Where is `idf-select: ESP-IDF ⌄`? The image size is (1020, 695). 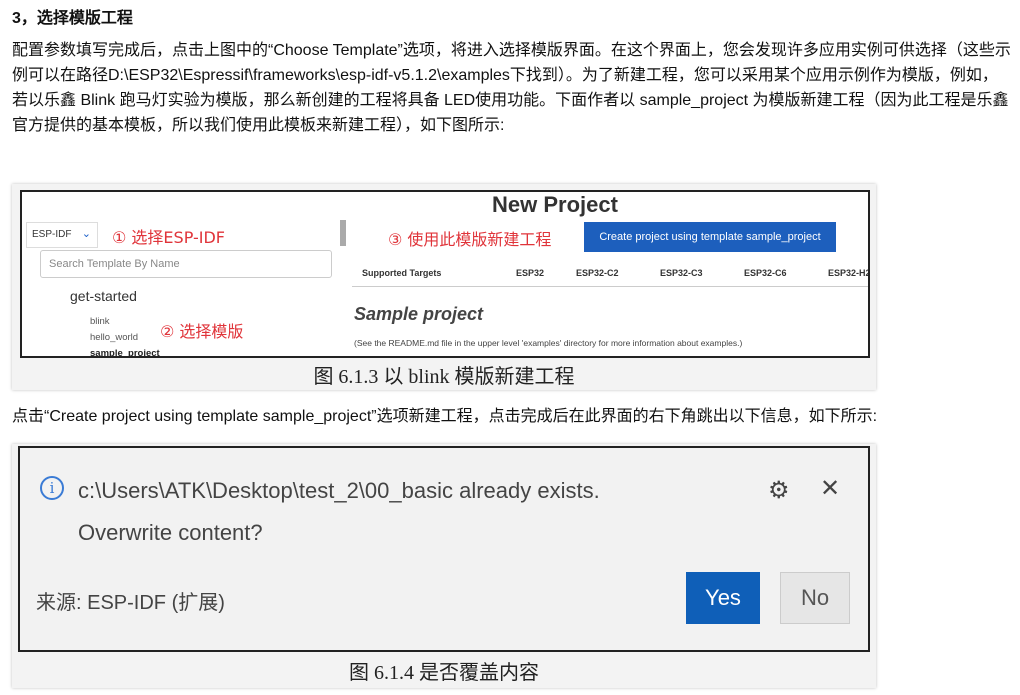 idf-select: ESP-IDF ⌄ is located at coordinates (62, 235).